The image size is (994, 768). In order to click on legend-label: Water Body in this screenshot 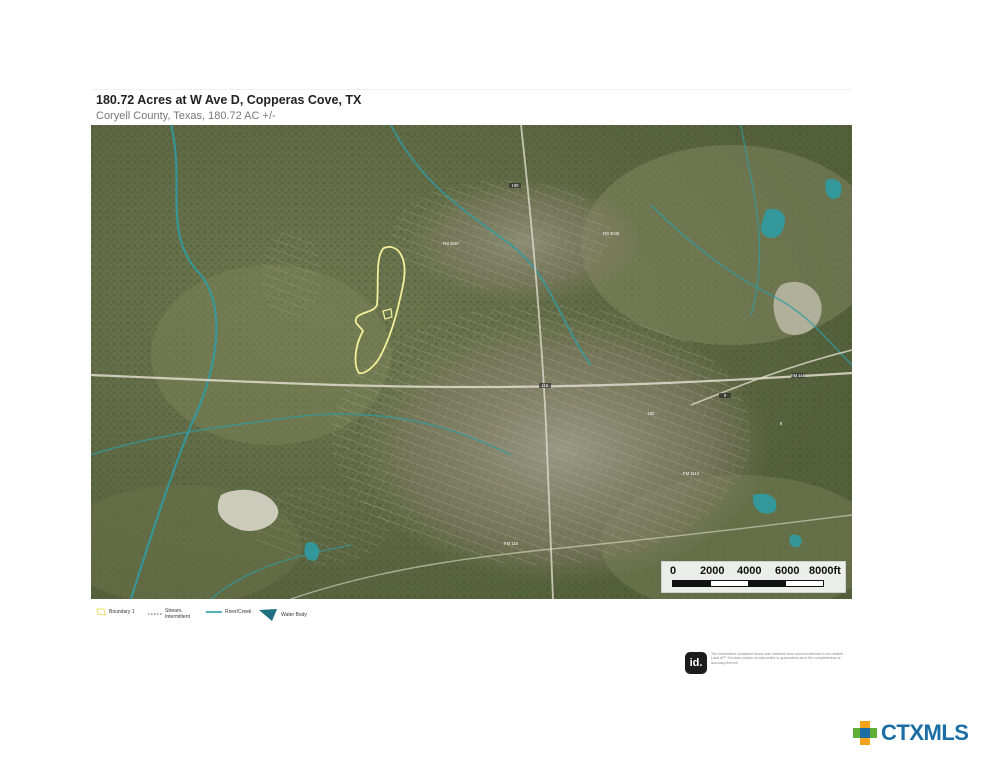, I will do `click(294, 615)`.